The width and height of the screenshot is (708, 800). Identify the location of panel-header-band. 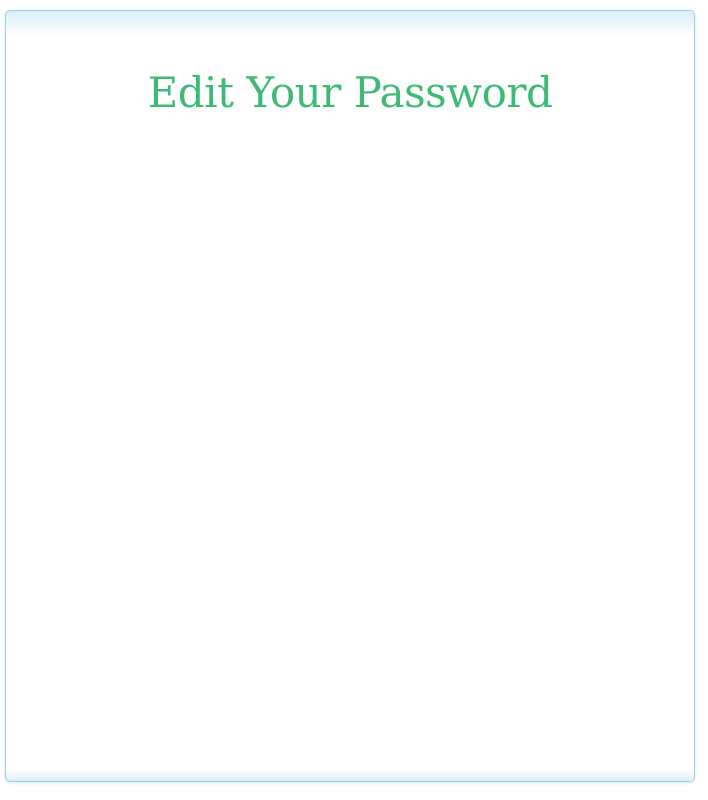
(350, 23).